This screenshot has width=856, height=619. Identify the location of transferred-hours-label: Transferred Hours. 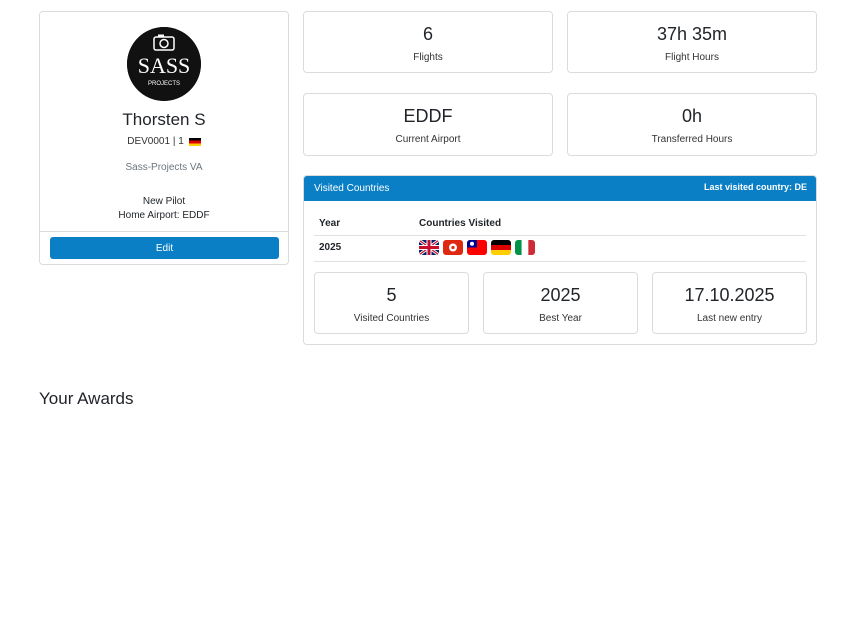
(692, 139).